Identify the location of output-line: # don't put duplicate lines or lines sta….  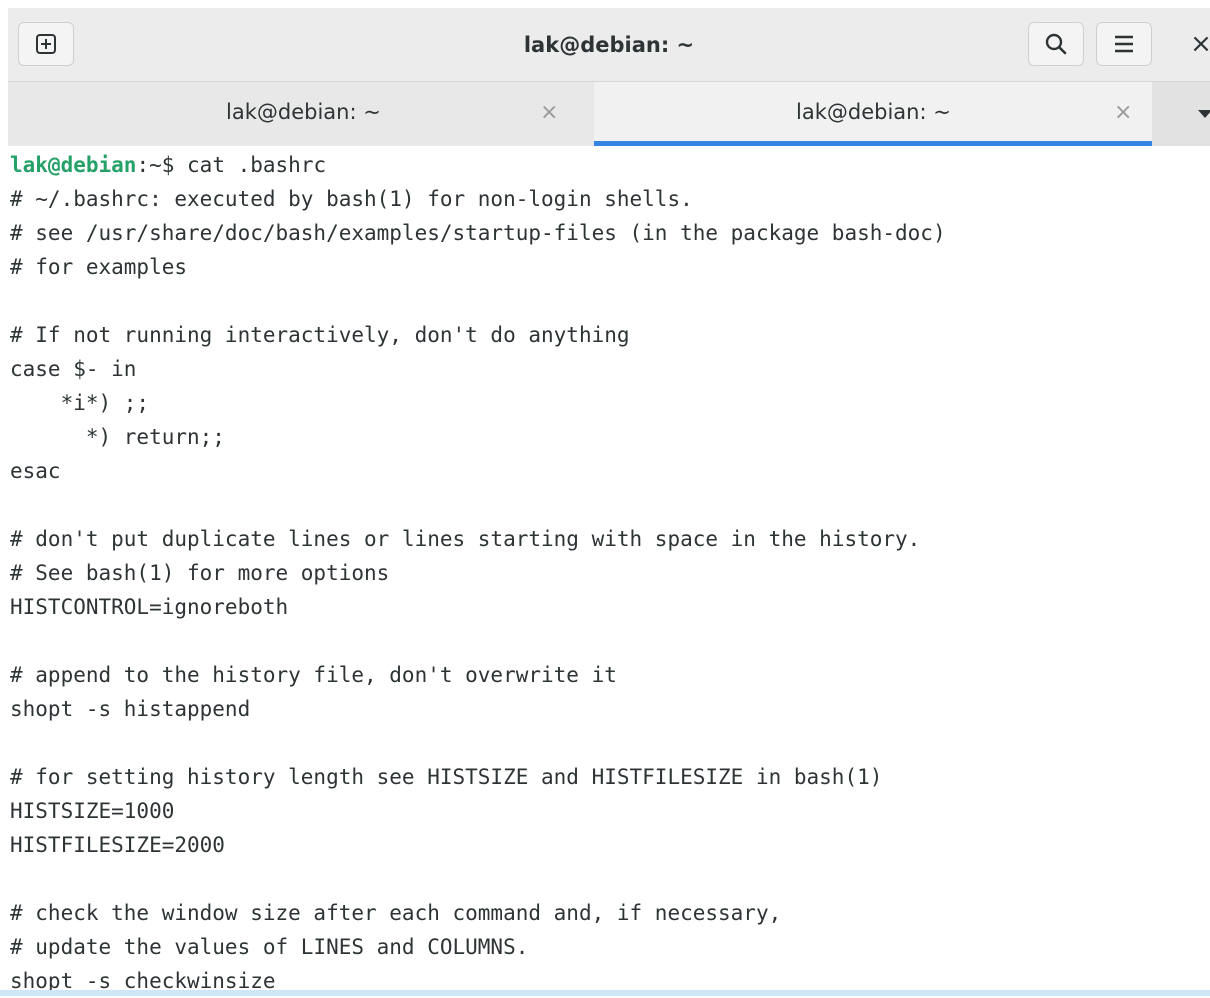
(465, 539).